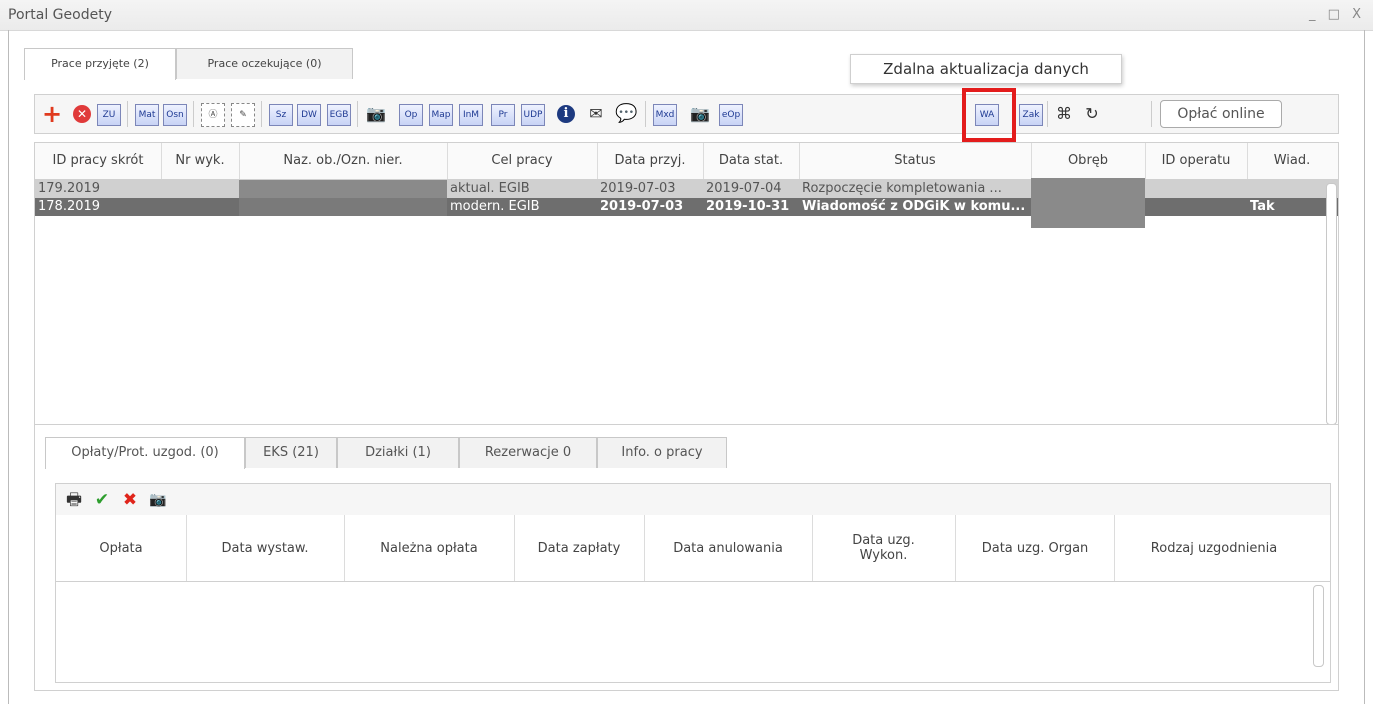 The image size is (1373, 704). What do you see at coordinates (596, 114) in the screenshot?
I see `mail-icon: ✉` at bounding box center [596, 114].